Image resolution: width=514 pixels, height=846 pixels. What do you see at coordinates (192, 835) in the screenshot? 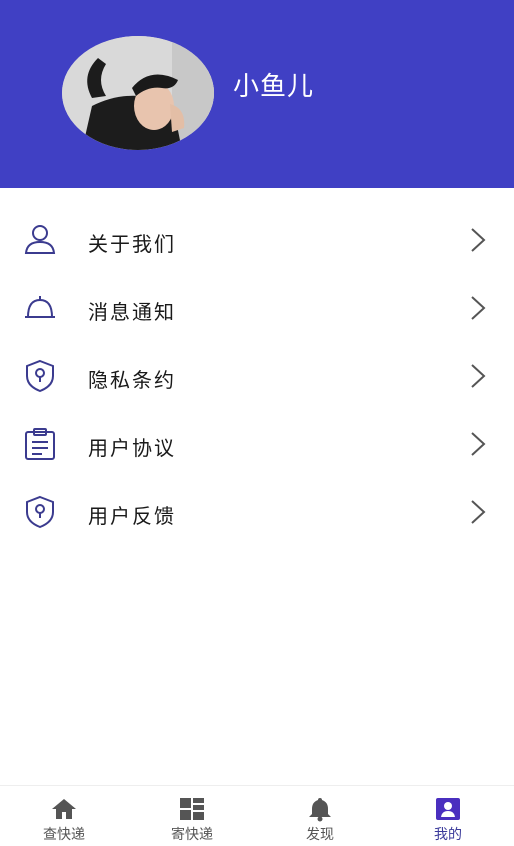
I see `tab-label: 寄快递` at bounding box center [192, 835].